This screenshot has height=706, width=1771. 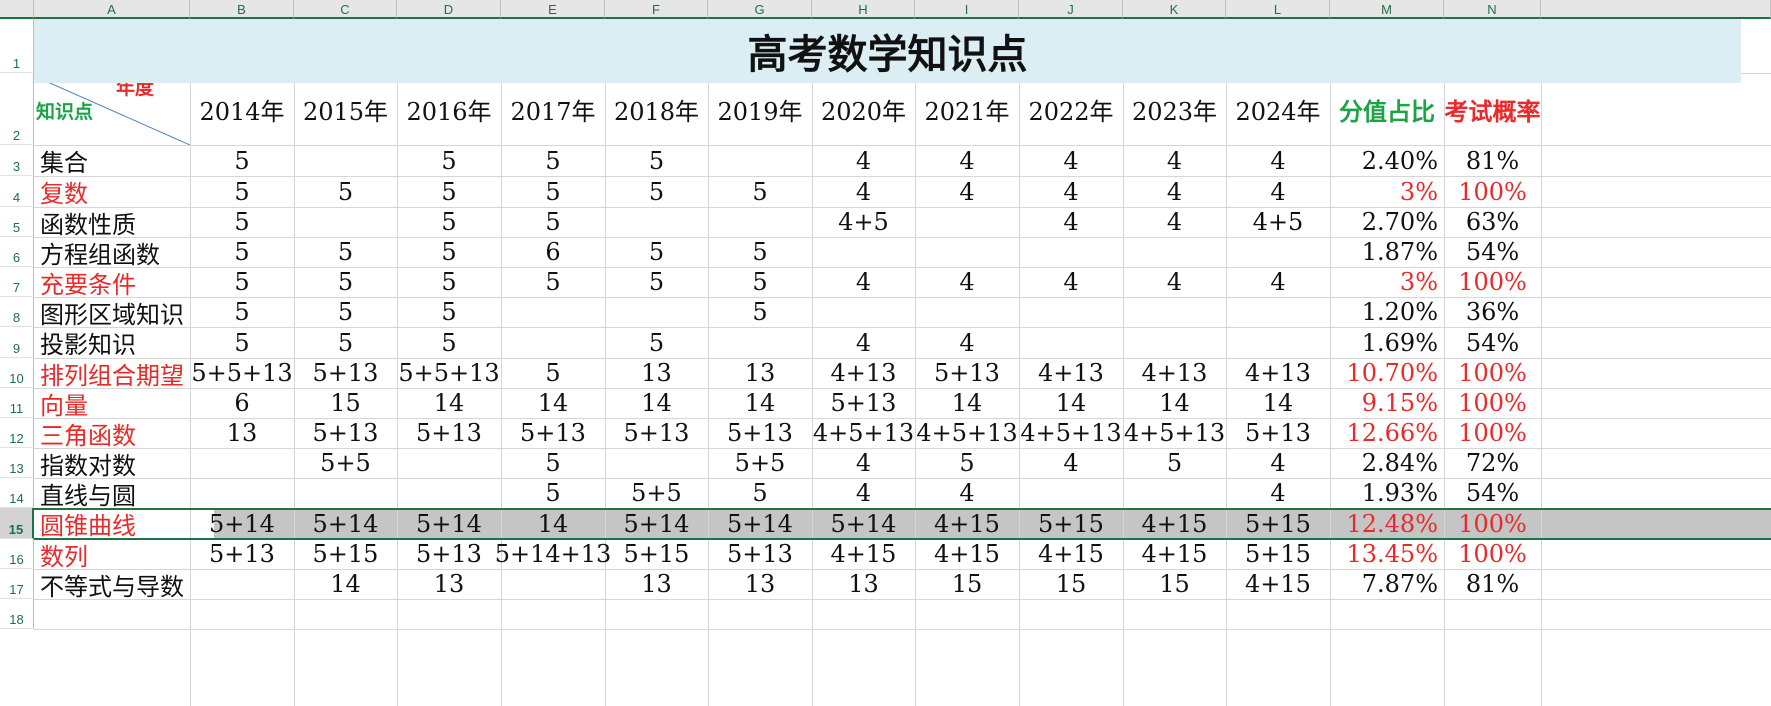 I want to click on row-header-10: 10, so click(x=17, y=373).